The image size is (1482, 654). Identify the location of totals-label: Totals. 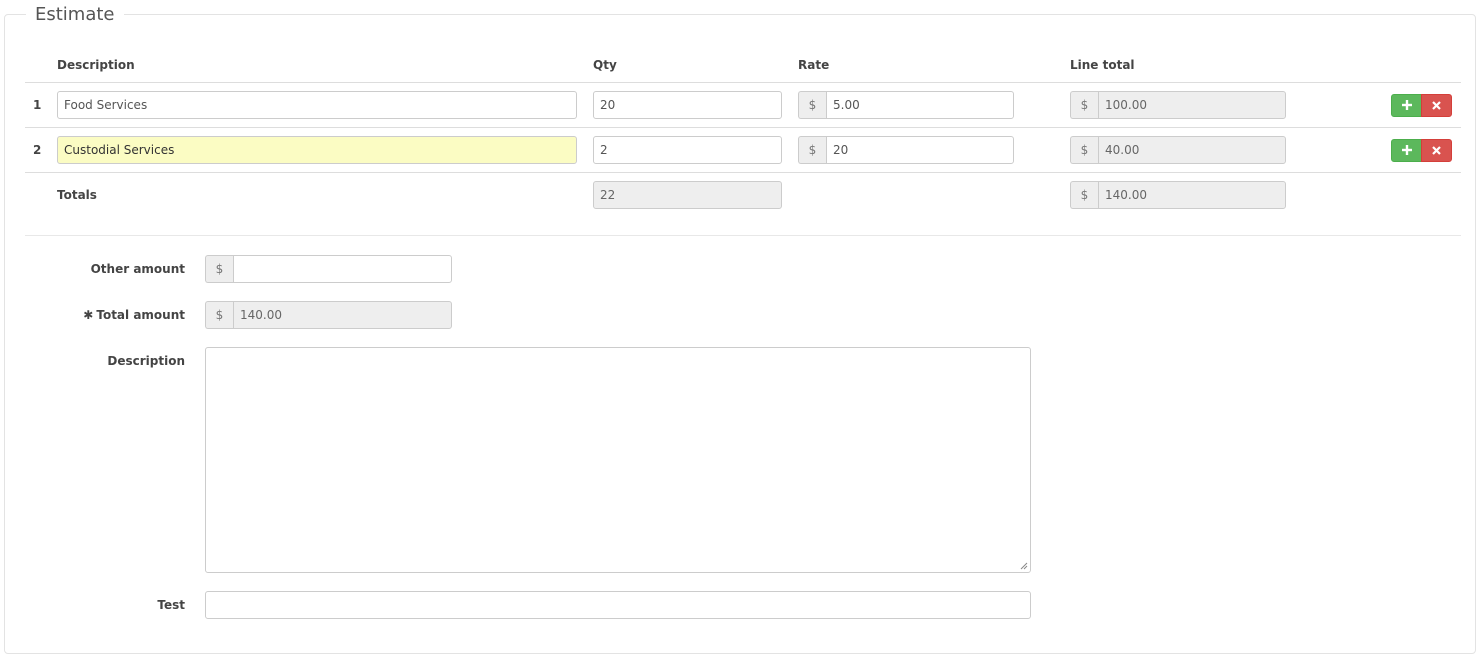
(77, 195).